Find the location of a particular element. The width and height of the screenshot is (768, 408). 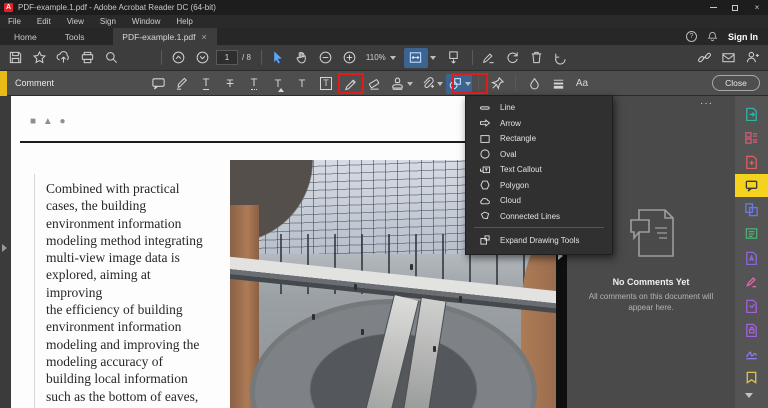

rectangle-icon is located at coordinates (485, 138).